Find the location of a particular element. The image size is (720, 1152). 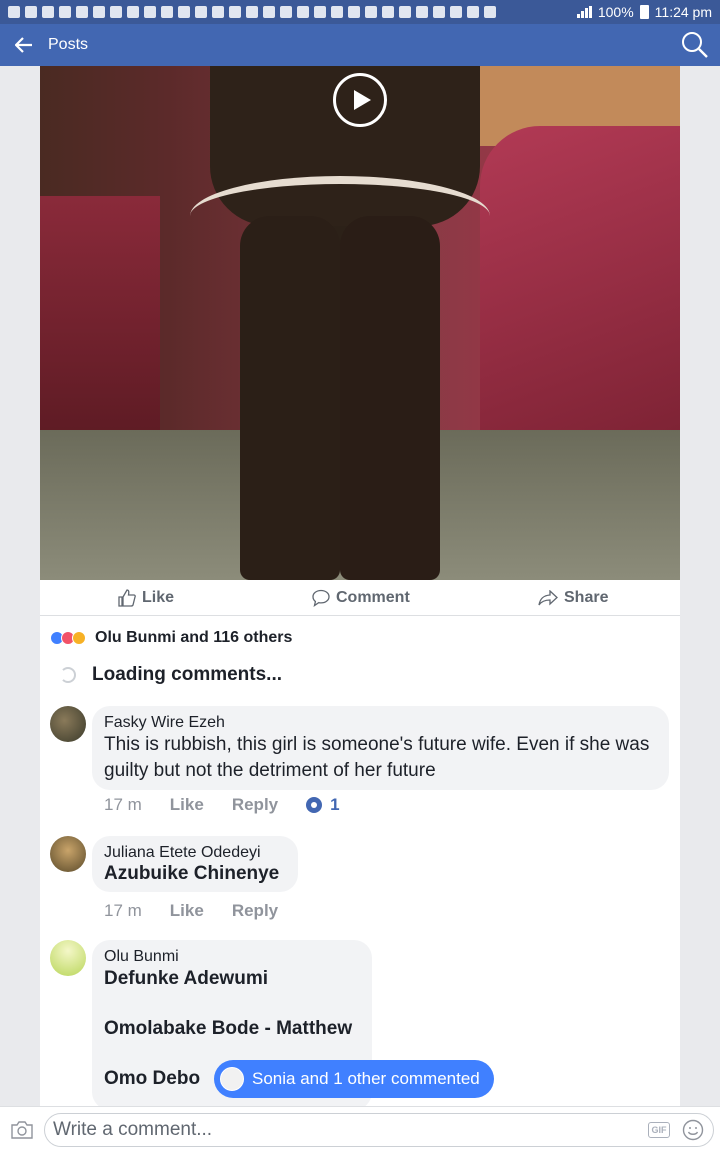

thumbs-up-icon is located at coordinates (127, 598).